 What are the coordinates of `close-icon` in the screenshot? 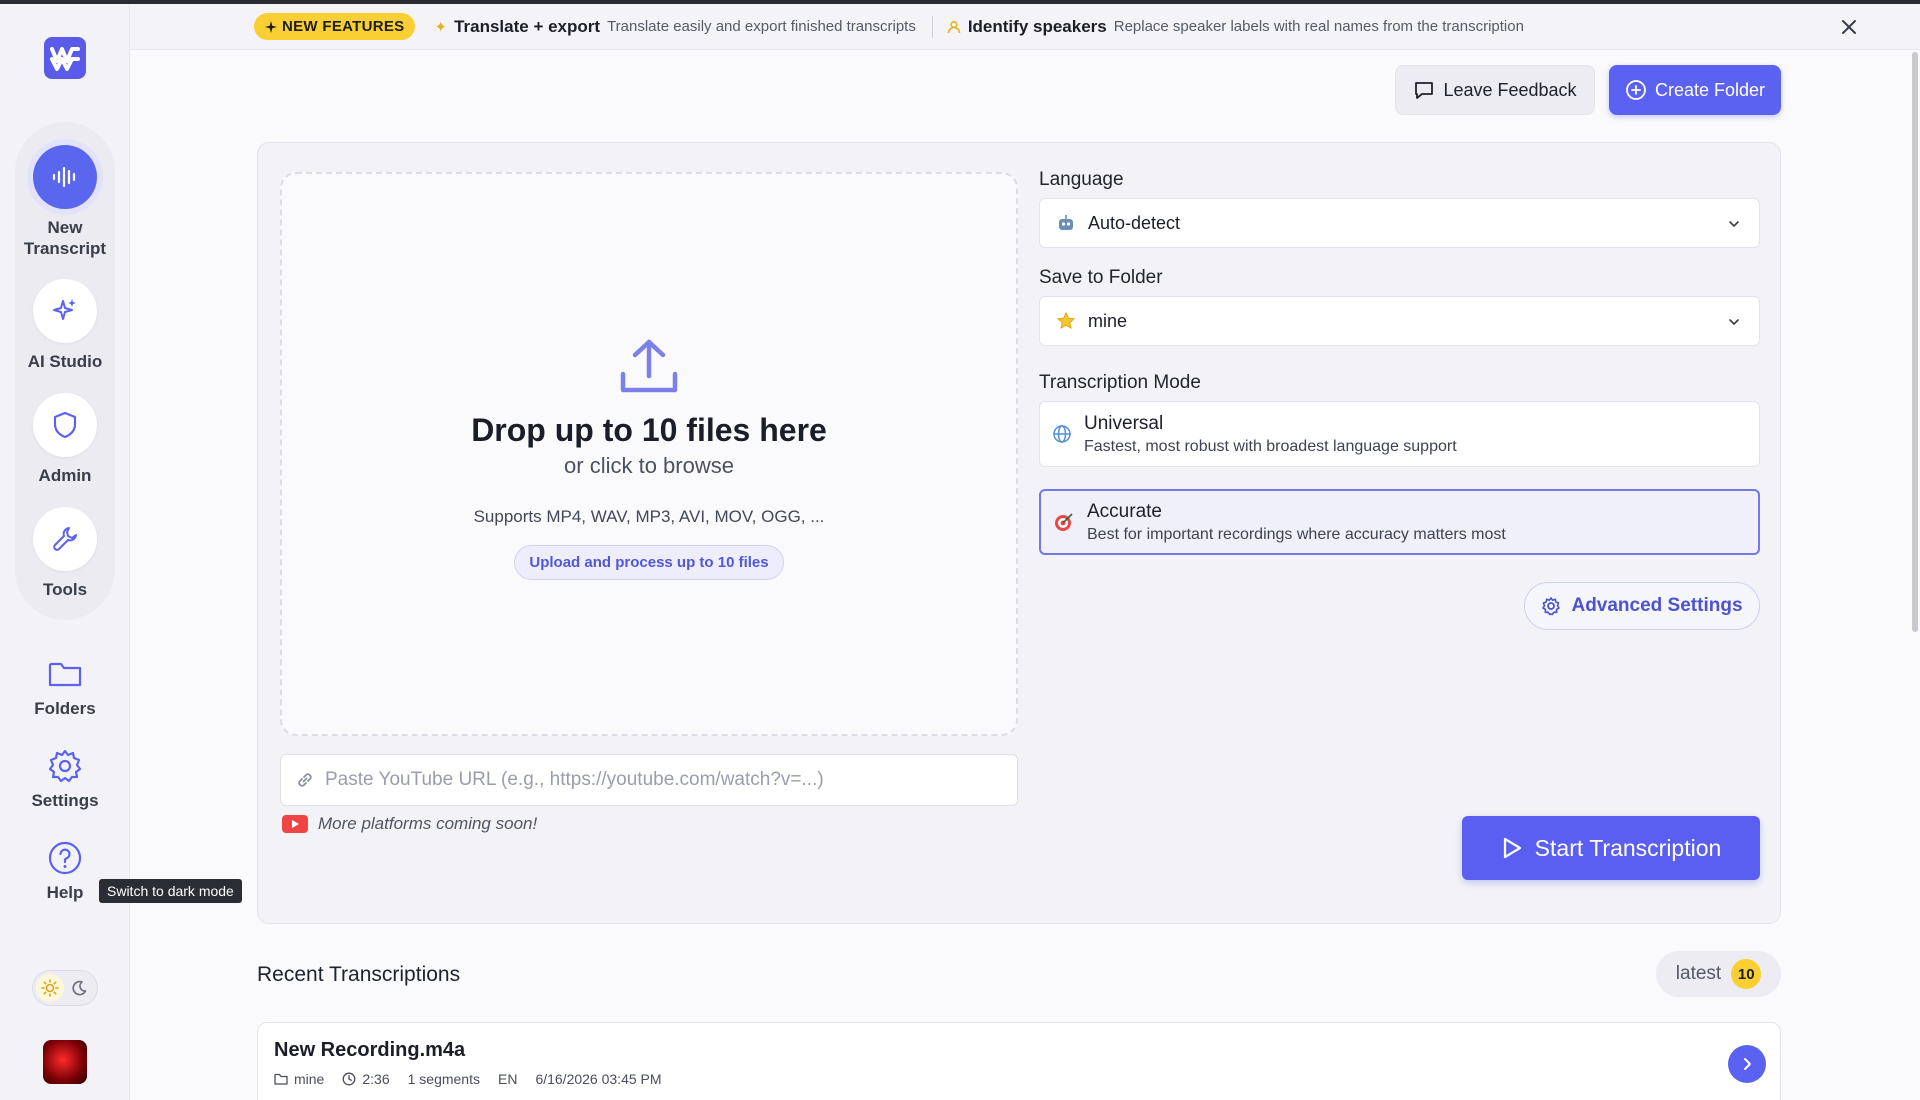 It's located at (1849, 27).